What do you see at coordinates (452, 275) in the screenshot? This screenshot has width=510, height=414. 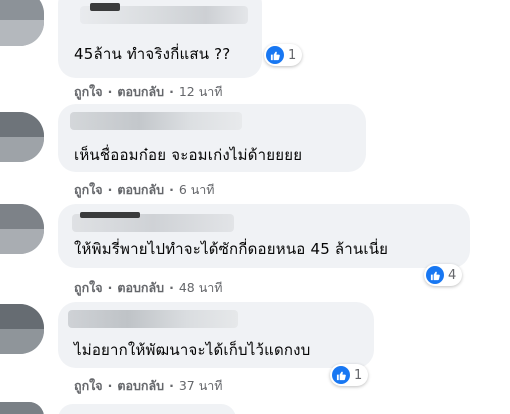 I see `reaction-count: 4` at bounding box center [452, 275].